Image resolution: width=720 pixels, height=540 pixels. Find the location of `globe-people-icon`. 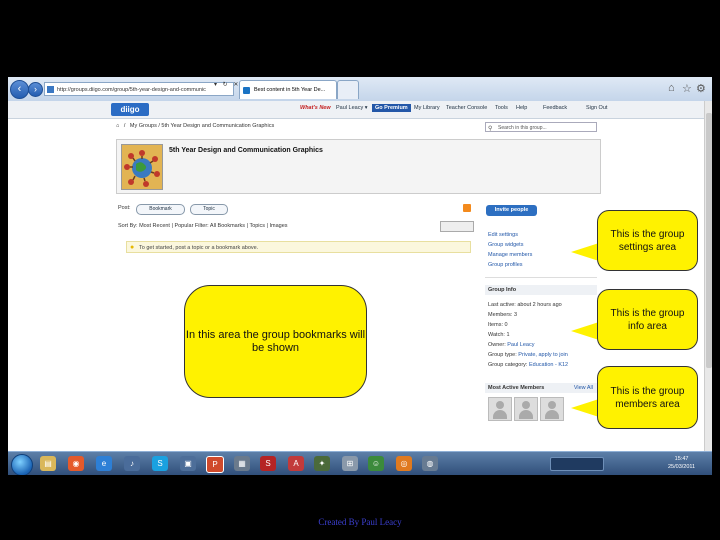

globe-people-icon is located at coordinates (142, 168).